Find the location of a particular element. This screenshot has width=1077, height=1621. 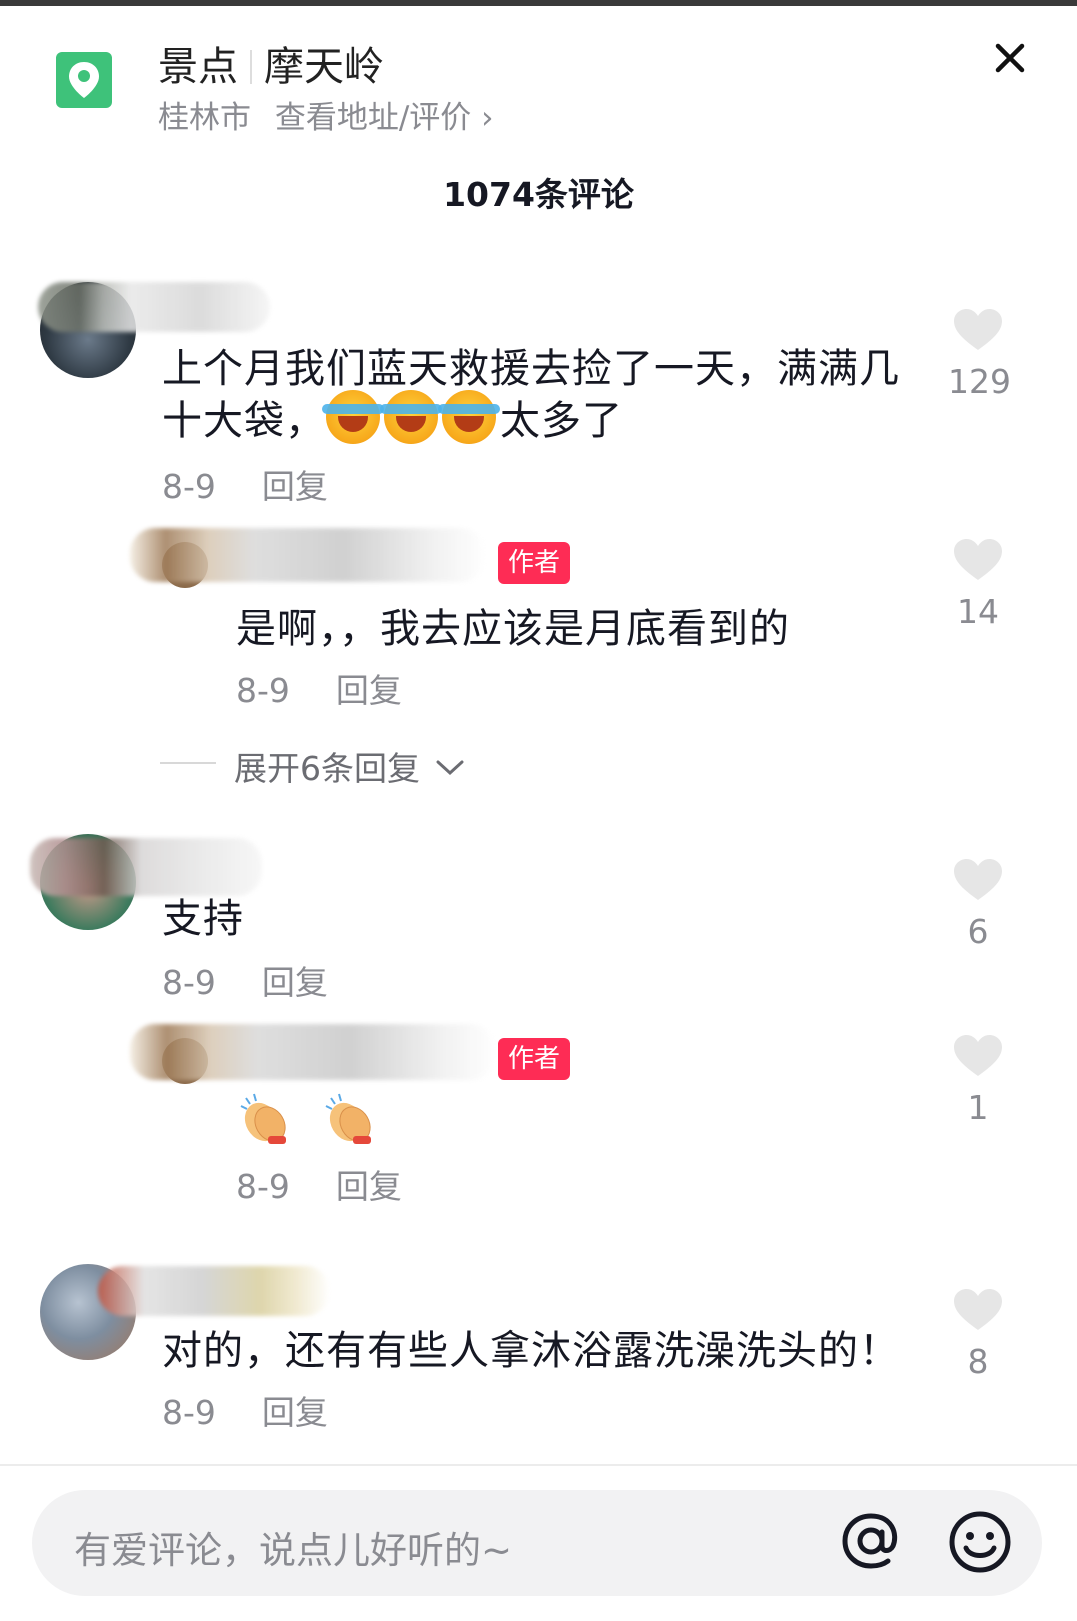

like-count: 14 is located at coordinates (978, 611).